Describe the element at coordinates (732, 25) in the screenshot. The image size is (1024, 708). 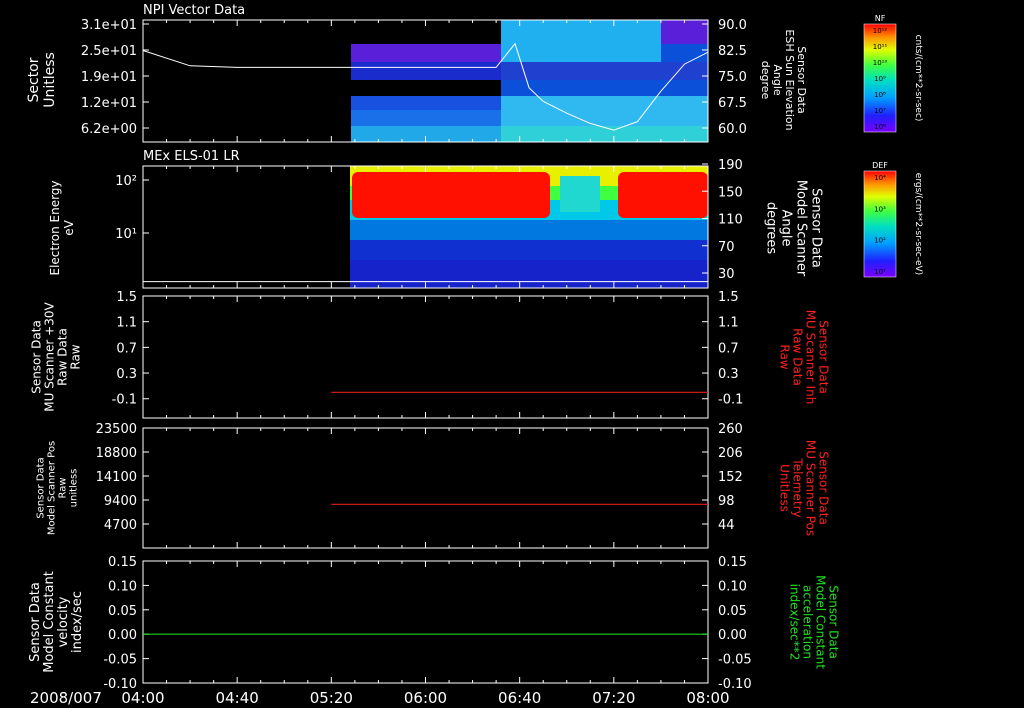
I see `axis-tick-label: 90.0` at that location.